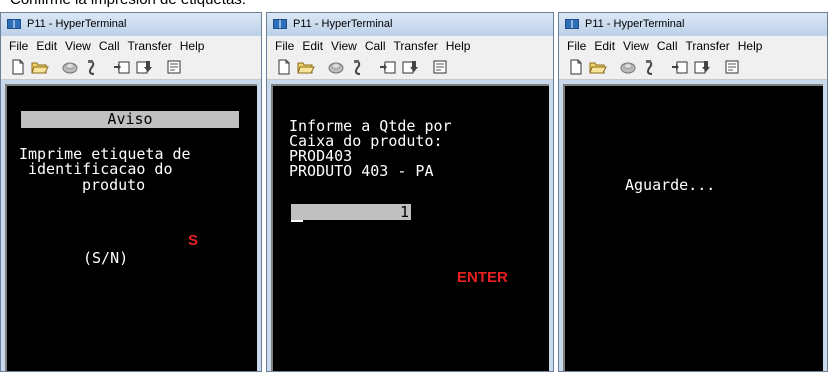 The width and height of the screenshot is (828, 372). What do you see at coordinates (482, 277) in the screenshot?
I see `annotation-enter: ENTER` at bounding box center [482, 277].